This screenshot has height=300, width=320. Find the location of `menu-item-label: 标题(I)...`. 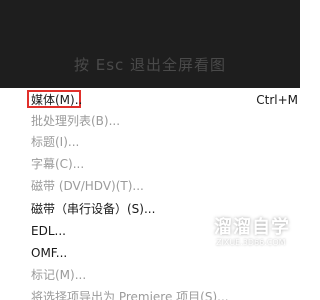

menu-item-label: 标题(I)... is located at coordinates (55, 142).